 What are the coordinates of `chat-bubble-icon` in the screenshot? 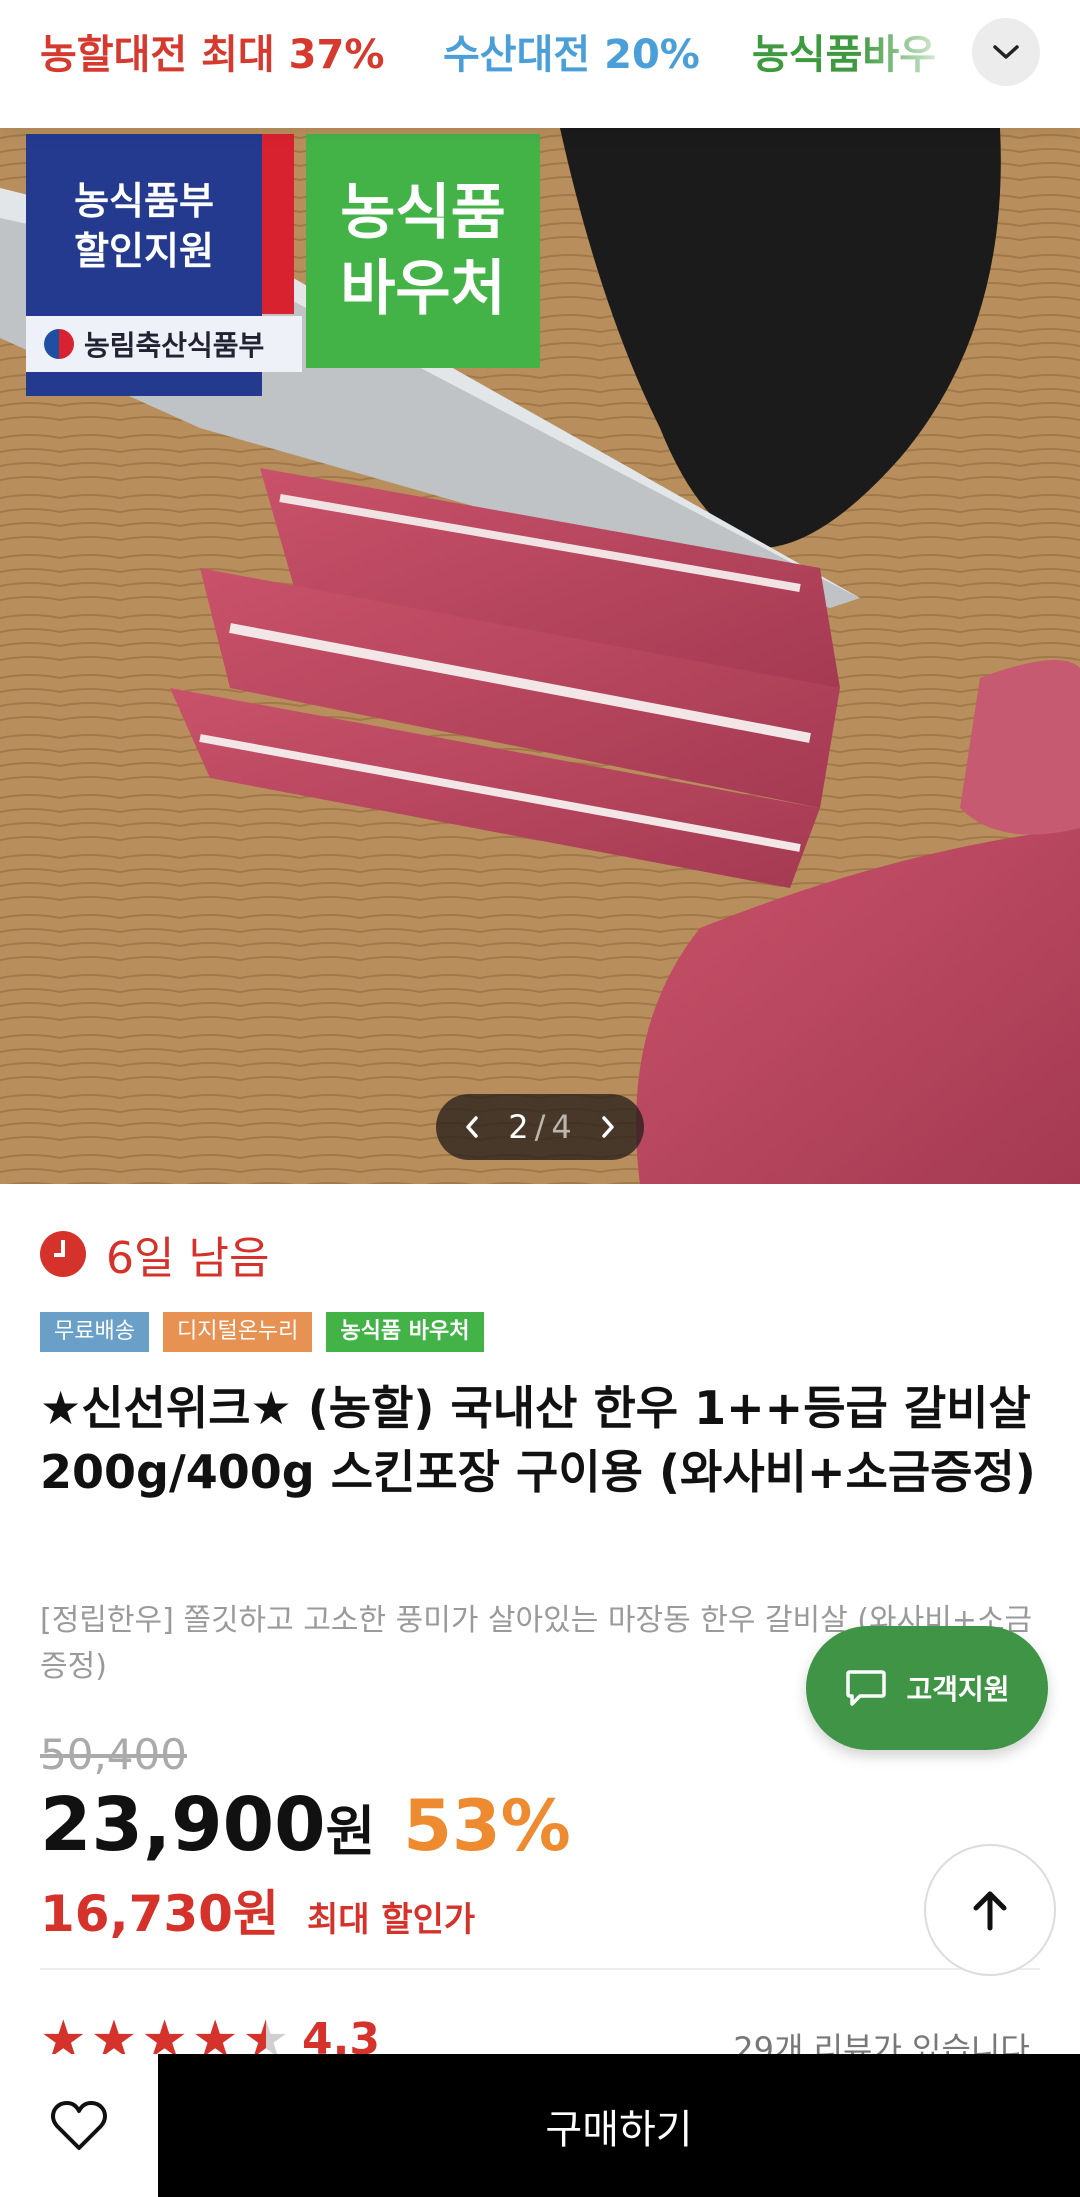 It's located at (866, 1688).